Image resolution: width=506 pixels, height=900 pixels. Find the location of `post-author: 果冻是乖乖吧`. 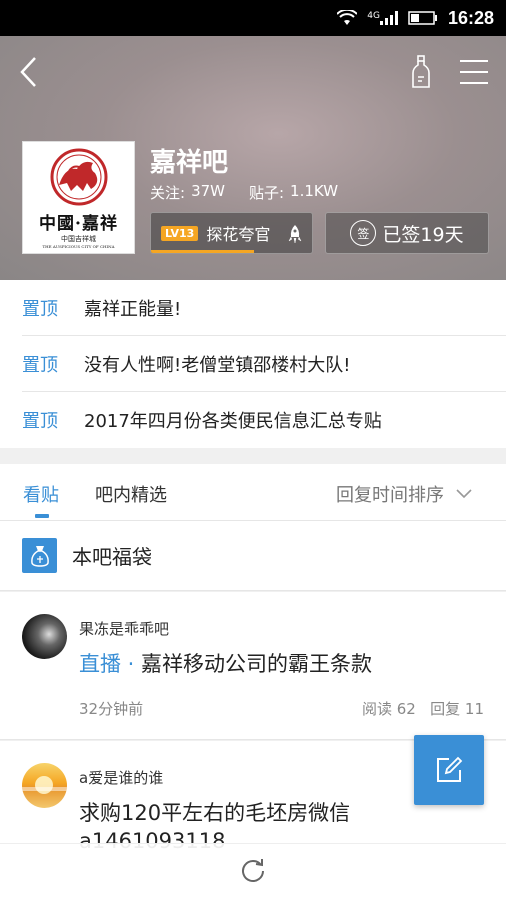

post-author: 果冻是乖乖吧 is located at coordinates (124, 628).